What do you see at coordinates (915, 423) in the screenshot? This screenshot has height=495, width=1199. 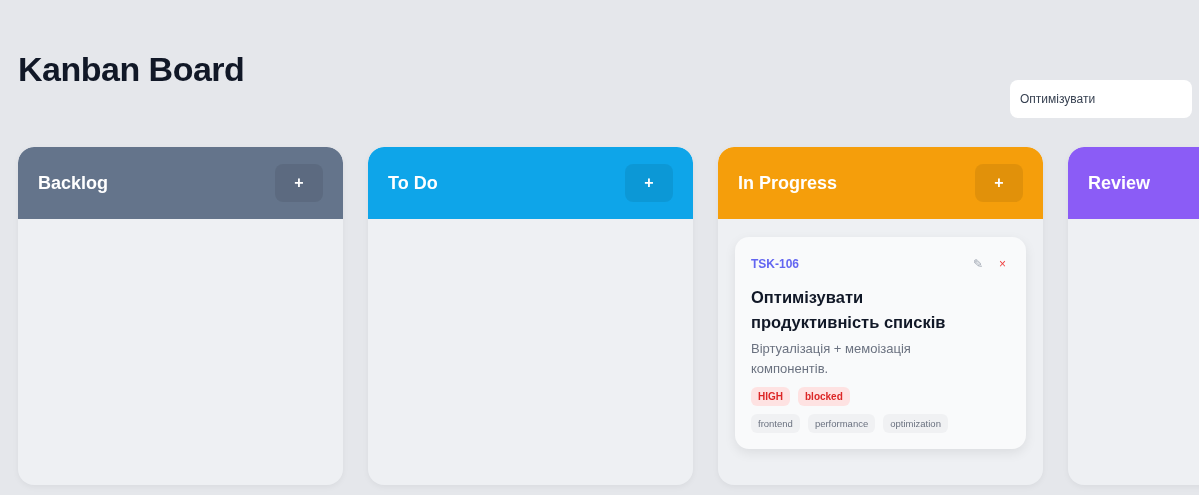 I see `tag-chip: optimization` at bounding box center [915, 423].